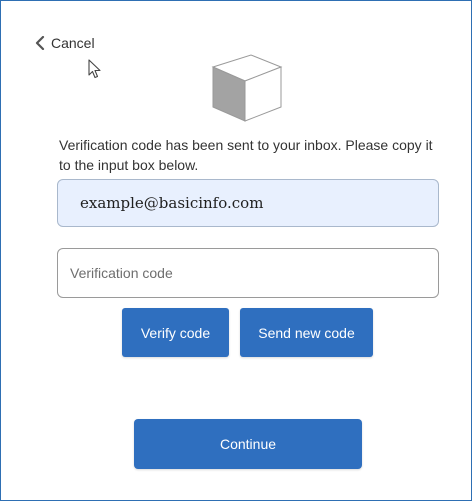 The image size is (472, 501). I want to click on continue-button: Continue, so click(248, 444).